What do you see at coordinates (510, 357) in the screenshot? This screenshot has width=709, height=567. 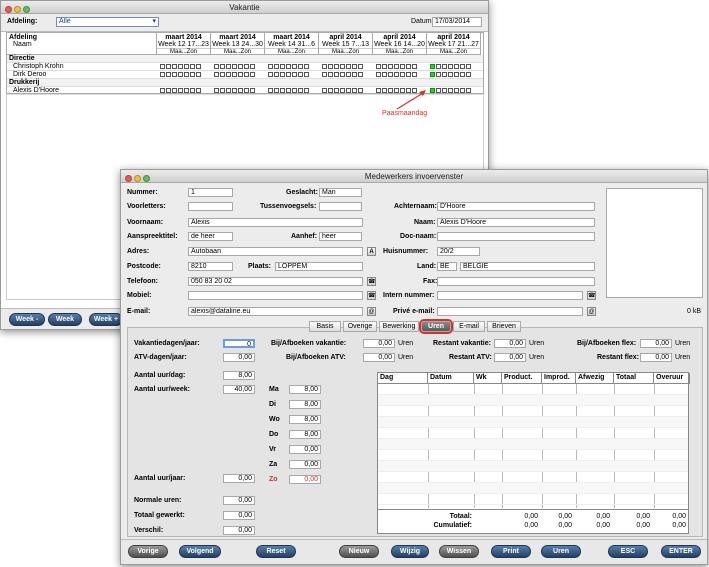 I see `restant-atv-field: 0,00` at bounding box center [510, 357].